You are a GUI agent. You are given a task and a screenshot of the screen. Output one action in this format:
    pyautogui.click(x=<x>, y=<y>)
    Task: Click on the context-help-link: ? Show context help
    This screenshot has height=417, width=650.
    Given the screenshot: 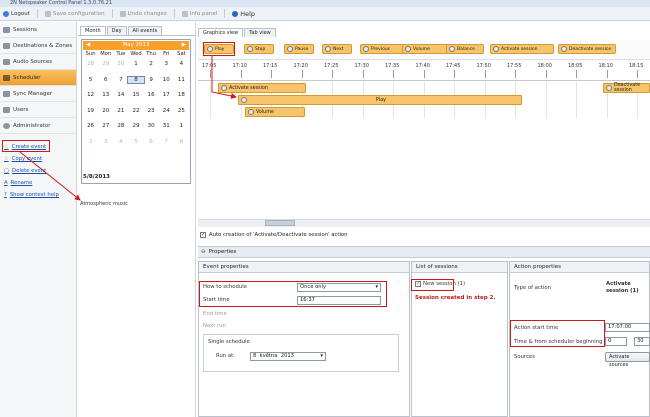 What is the action you would take?
    pyautogui.click(x=38, y=195)
    